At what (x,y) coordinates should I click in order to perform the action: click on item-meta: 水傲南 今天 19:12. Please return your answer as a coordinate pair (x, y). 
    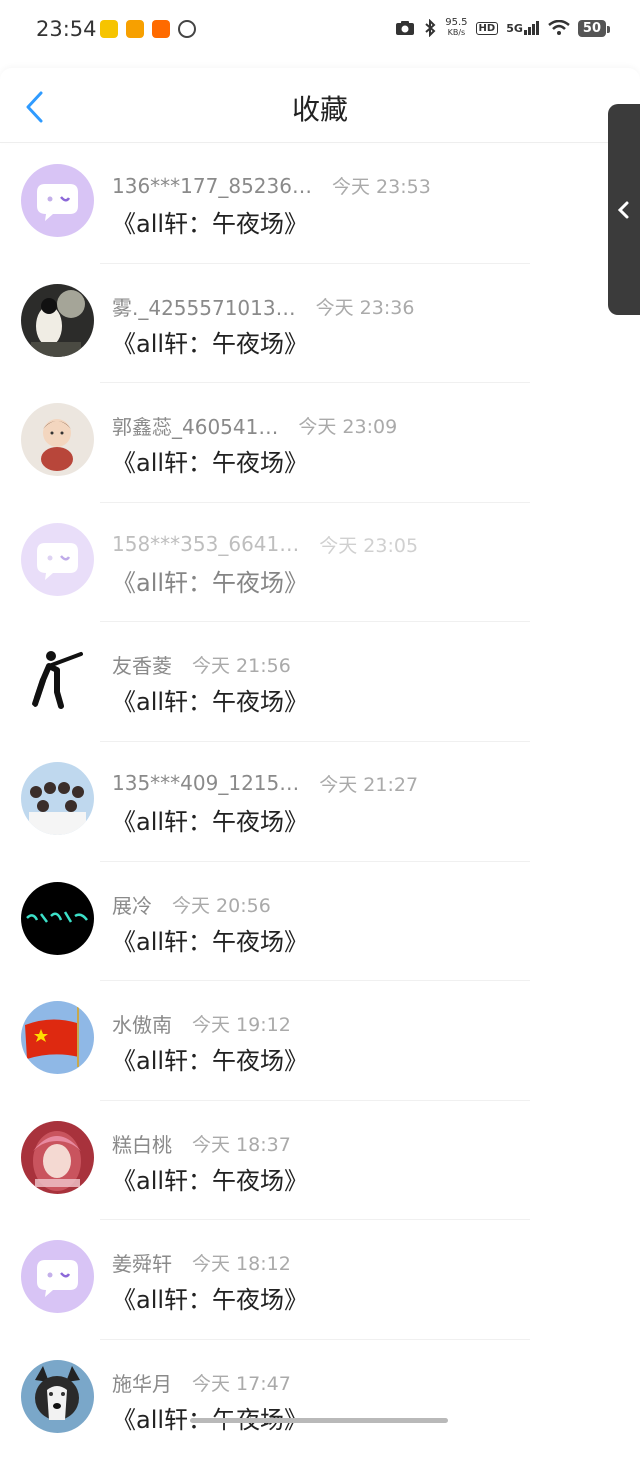
    Looking at the image, I should click on (201, 1023).